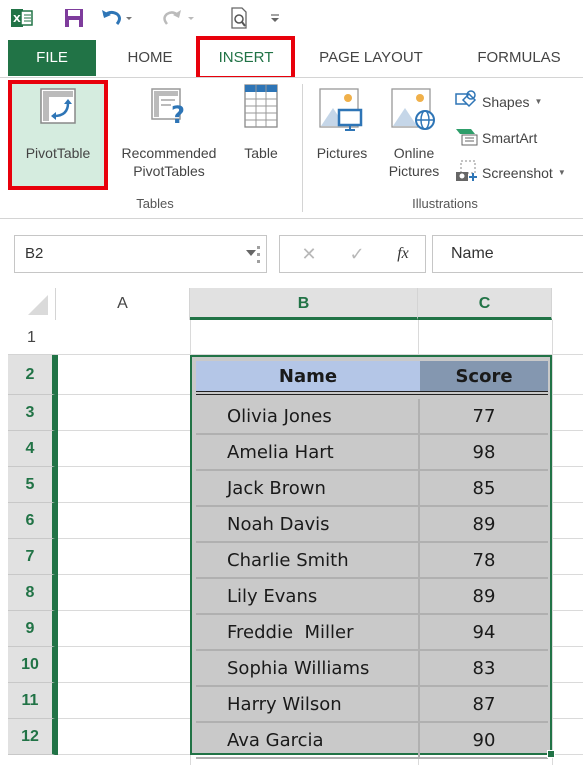 Image resolution: width=583 pixels, height=765 pixels. Describe the element at coordinates (308, 524) in the screenshot. I see `cell-name: Noah Davis` at that location.